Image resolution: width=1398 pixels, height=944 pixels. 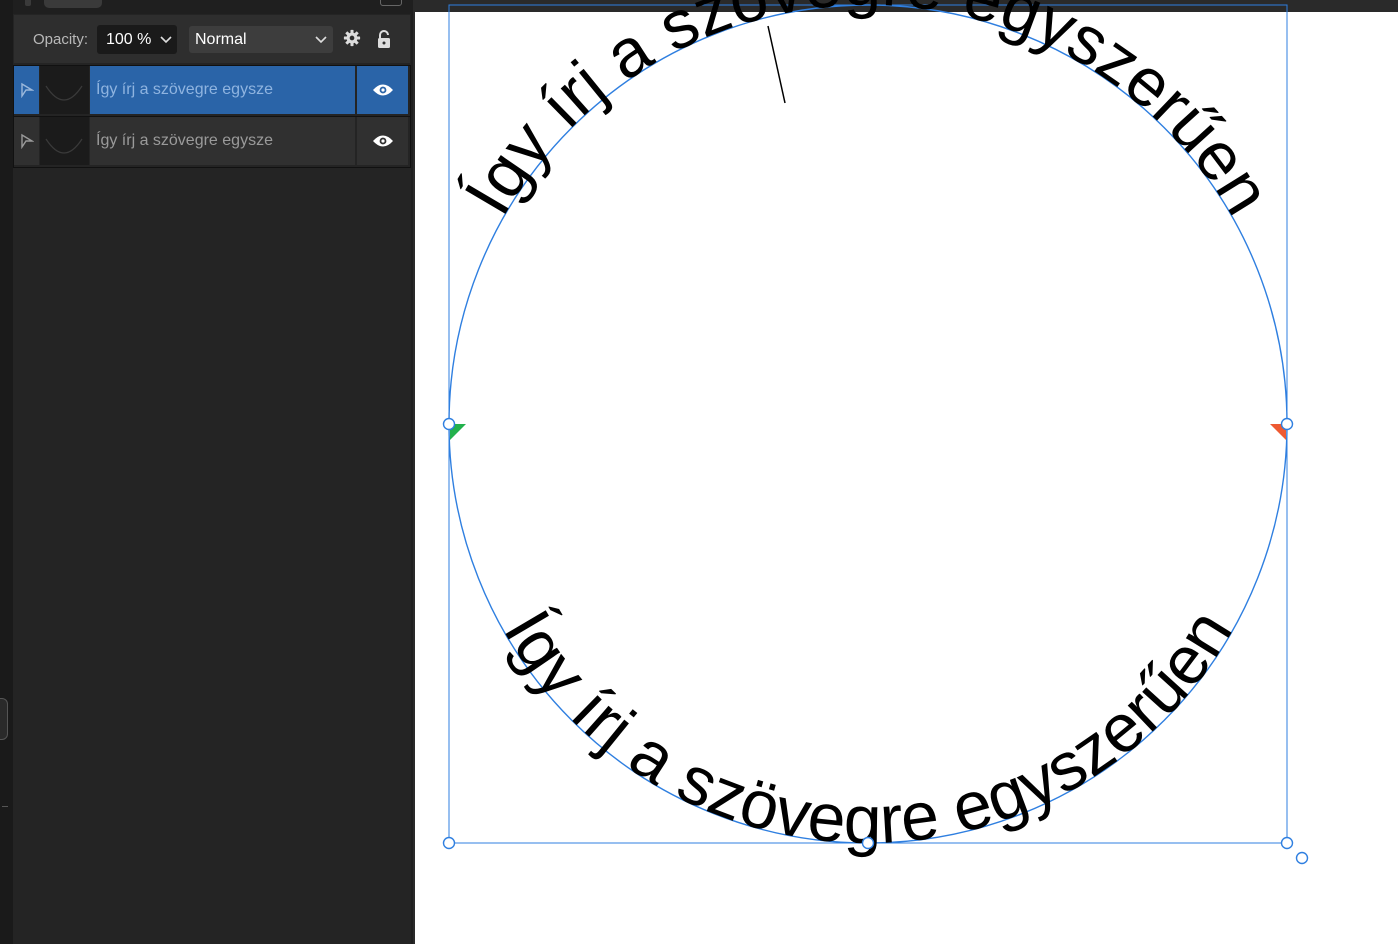 I want to click on text-caret, so click(x=776, y=64).